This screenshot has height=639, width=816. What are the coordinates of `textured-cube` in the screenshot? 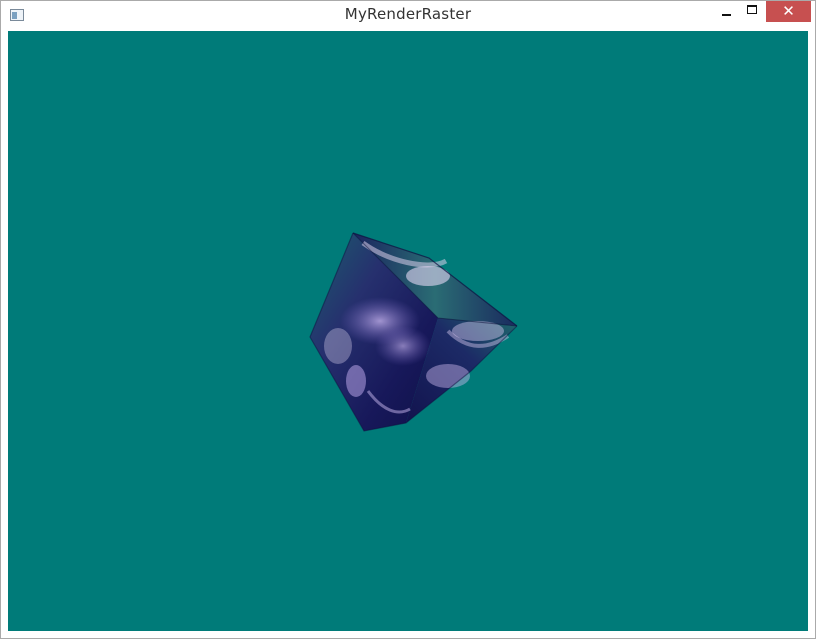 It's located at (413, 332).